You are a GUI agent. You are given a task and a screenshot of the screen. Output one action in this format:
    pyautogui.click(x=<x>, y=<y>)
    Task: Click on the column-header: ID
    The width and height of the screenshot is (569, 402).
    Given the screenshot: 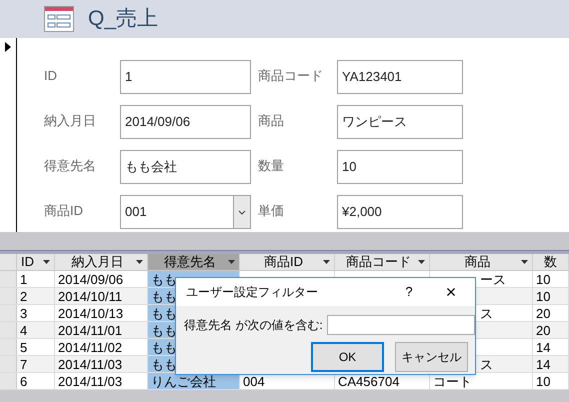 What is the action you would take?
    pyautogui.click(x=36, y=262)
    